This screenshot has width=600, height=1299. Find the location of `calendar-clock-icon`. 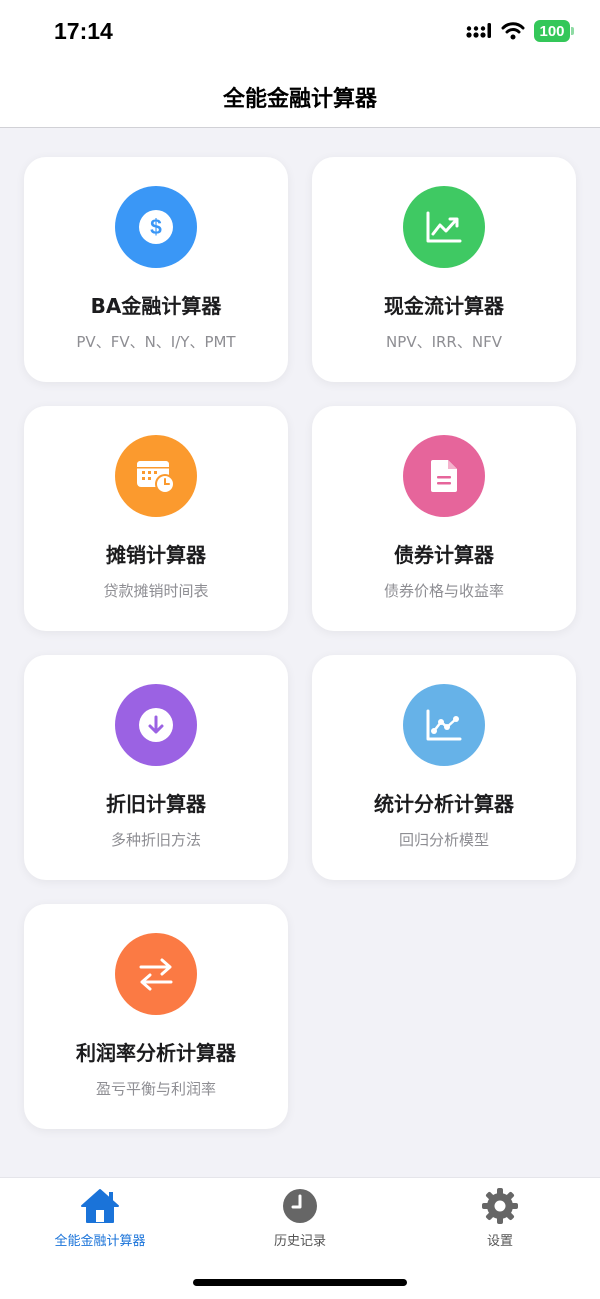

calendar-clock-icon is located at coordinates (156, 477).